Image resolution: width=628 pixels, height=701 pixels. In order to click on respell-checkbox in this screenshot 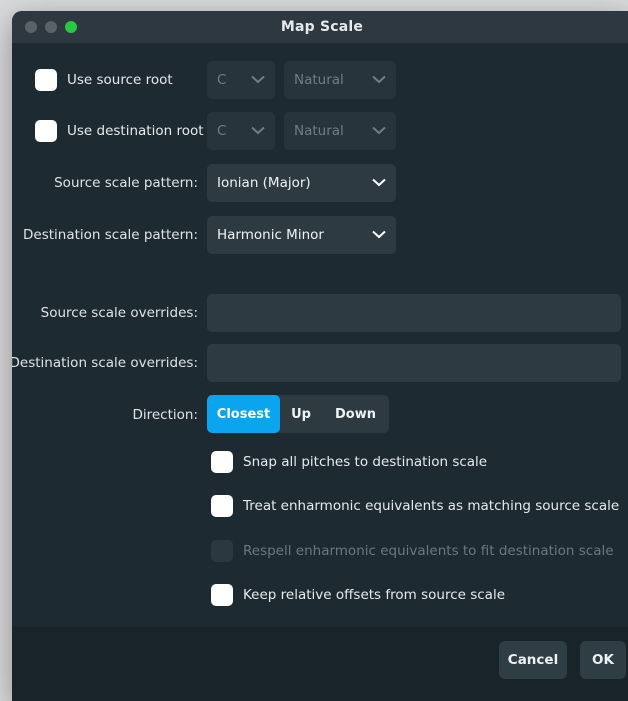, I will do `click(222, 551)`.